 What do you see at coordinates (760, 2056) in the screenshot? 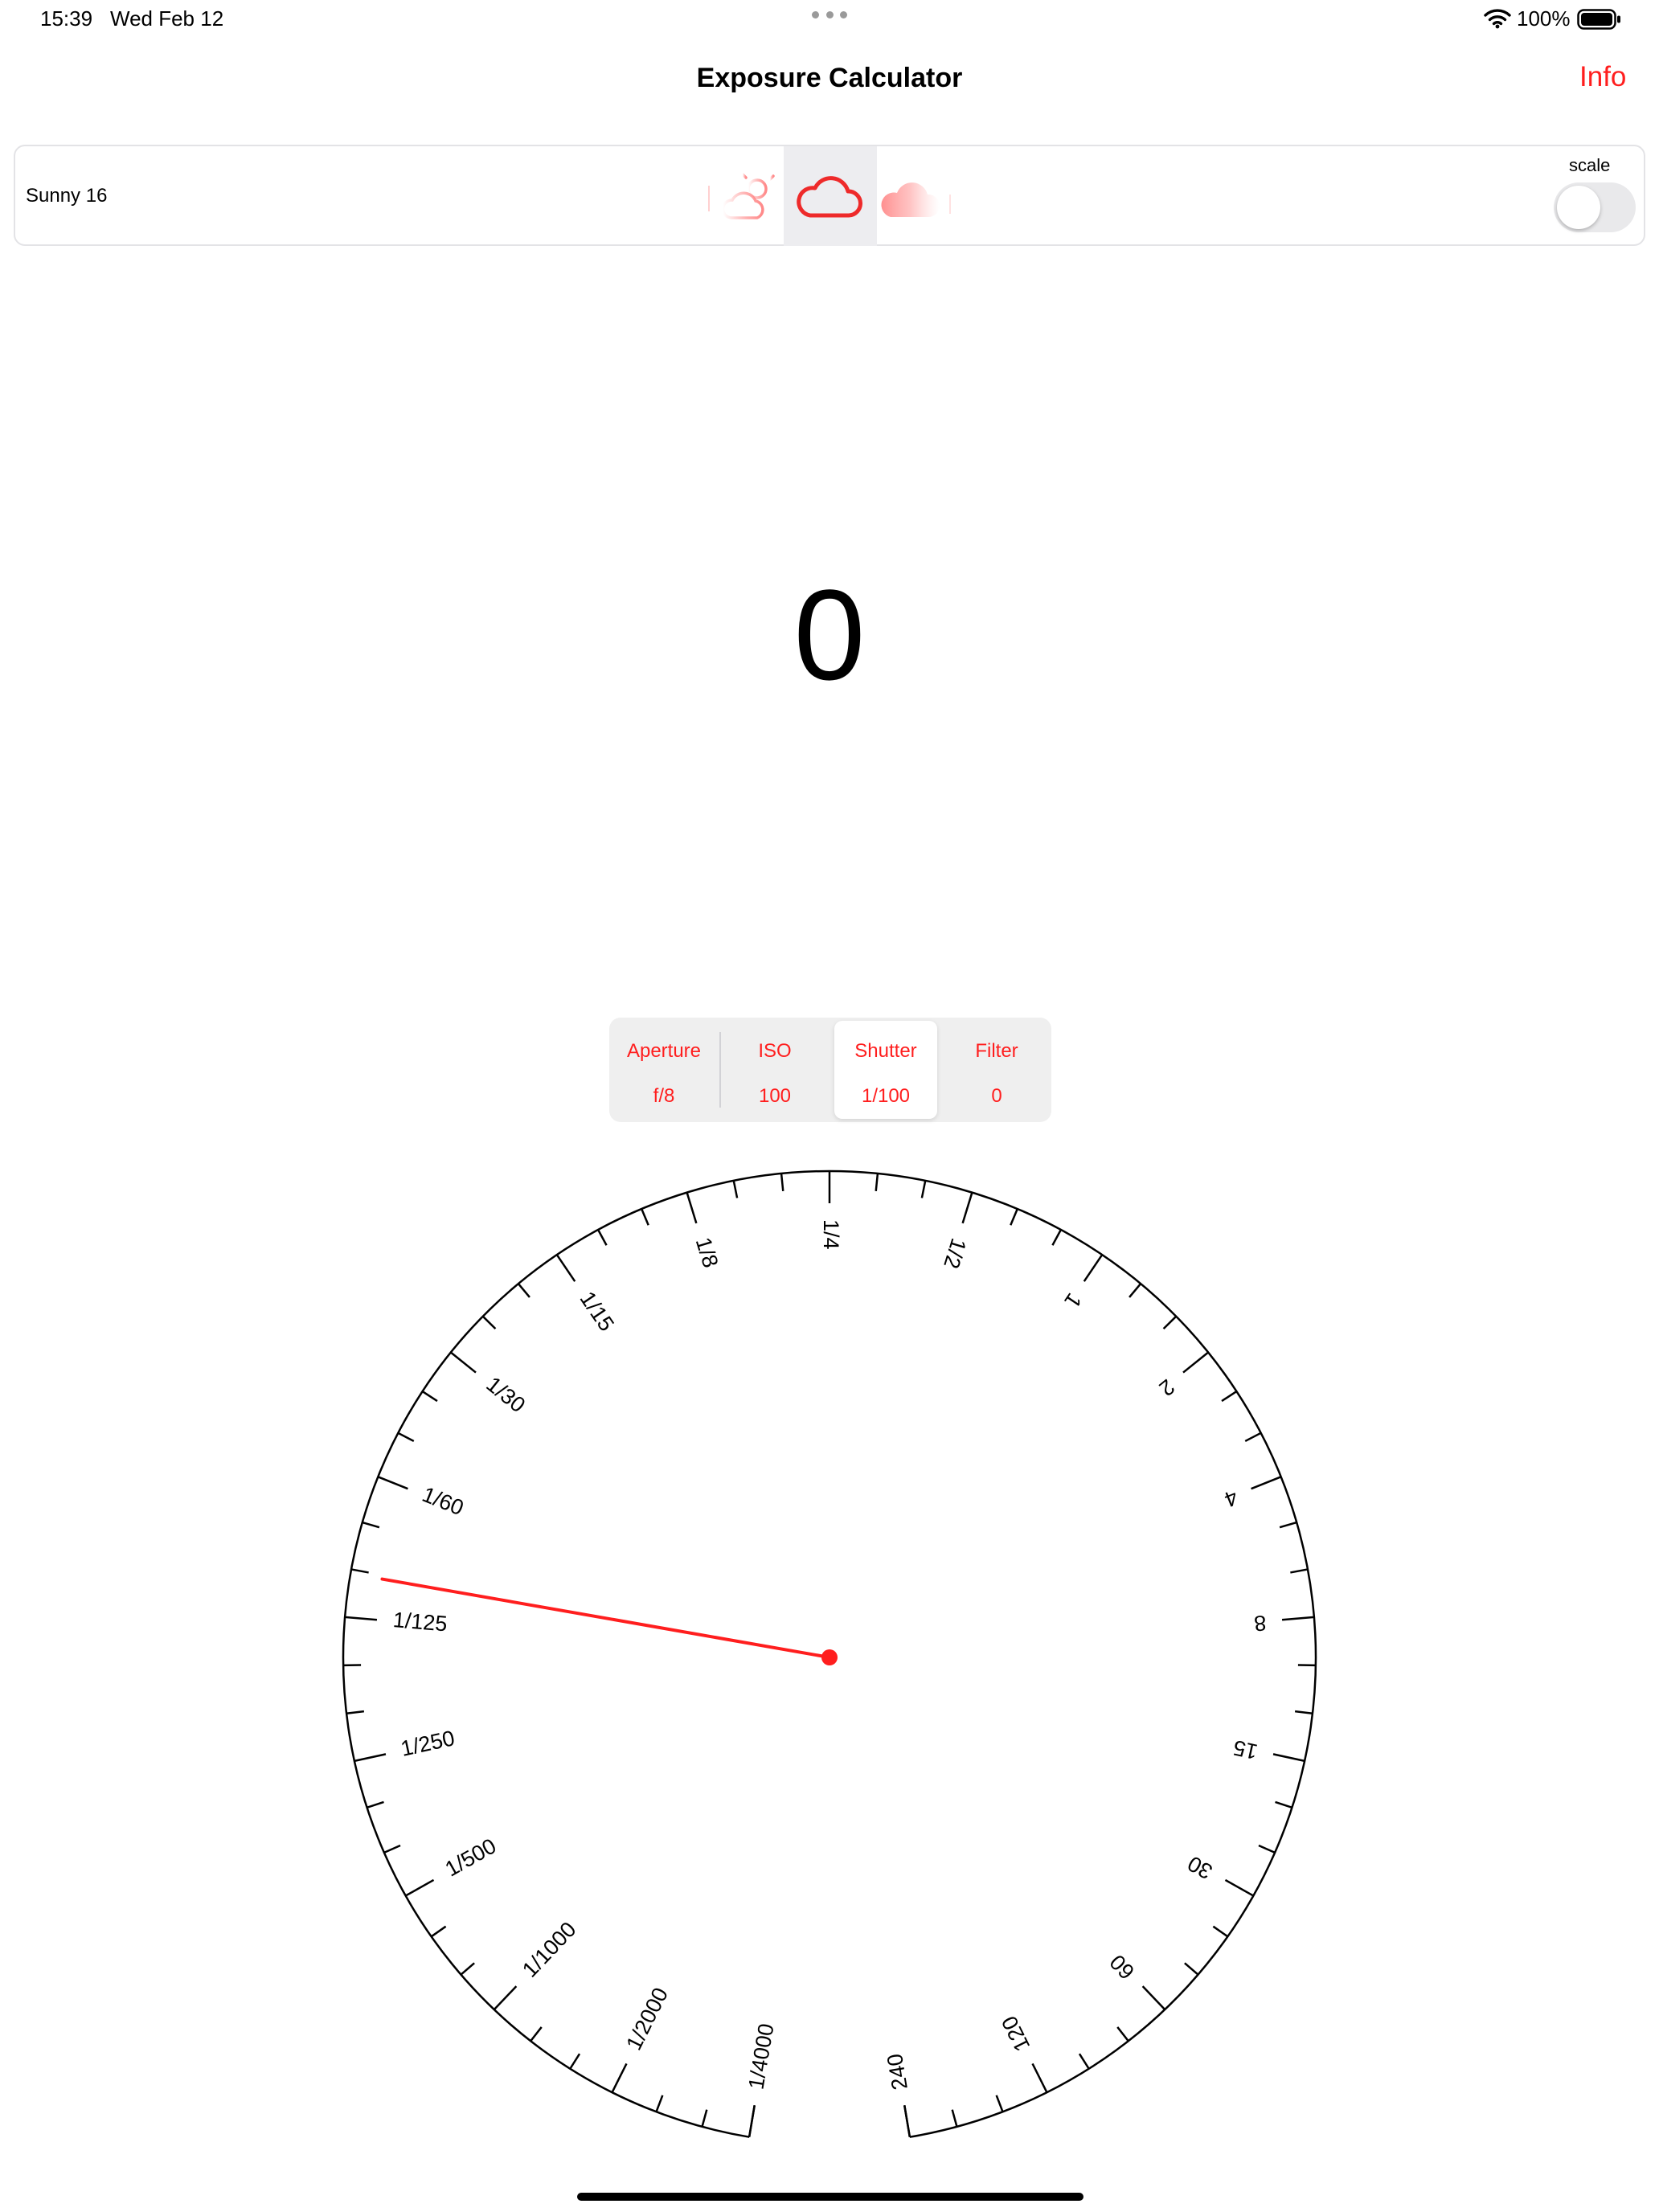
I see `dial-label: 1/4000` at bounding box center [760, 2056].